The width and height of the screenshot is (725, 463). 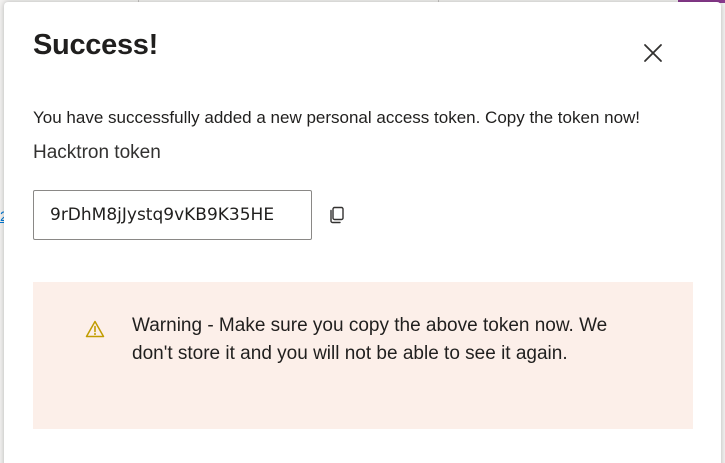 I want to click on close-icon, so click(x=653, y=53).